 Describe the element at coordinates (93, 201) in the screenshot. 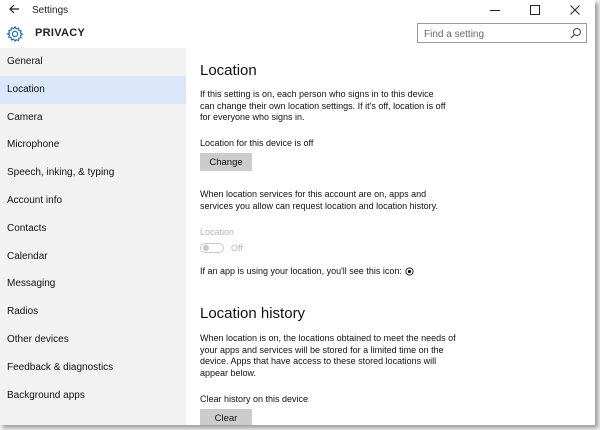

I see `sidebar-item-account-info: Account info` at that location.